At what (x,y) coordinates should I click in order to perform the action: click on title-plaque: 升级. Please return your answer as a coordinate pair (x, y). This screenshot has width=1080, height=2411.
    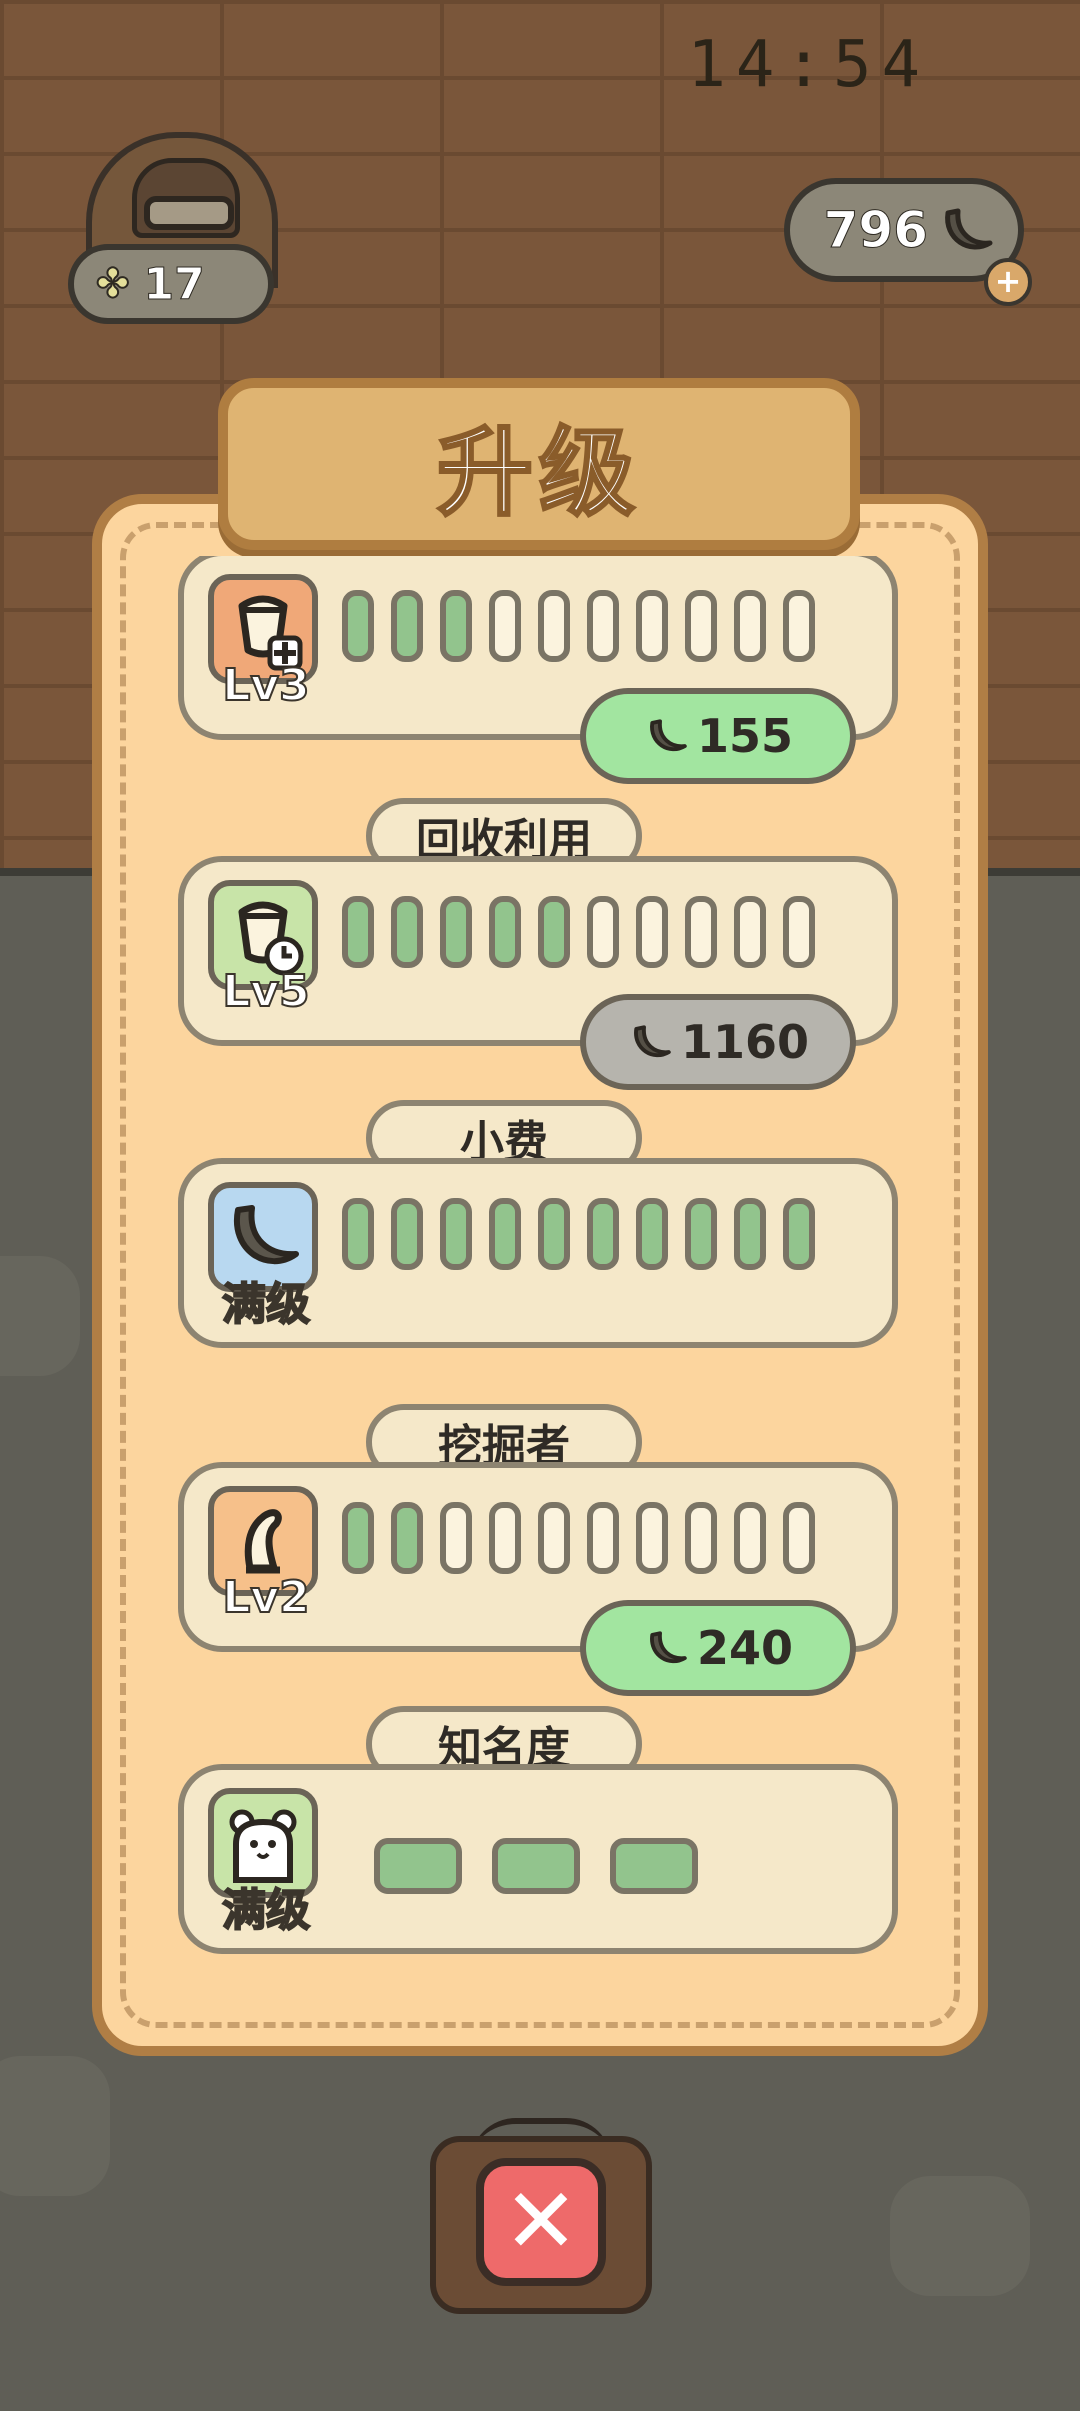
    Looking at the image, I should click on (539, 464).